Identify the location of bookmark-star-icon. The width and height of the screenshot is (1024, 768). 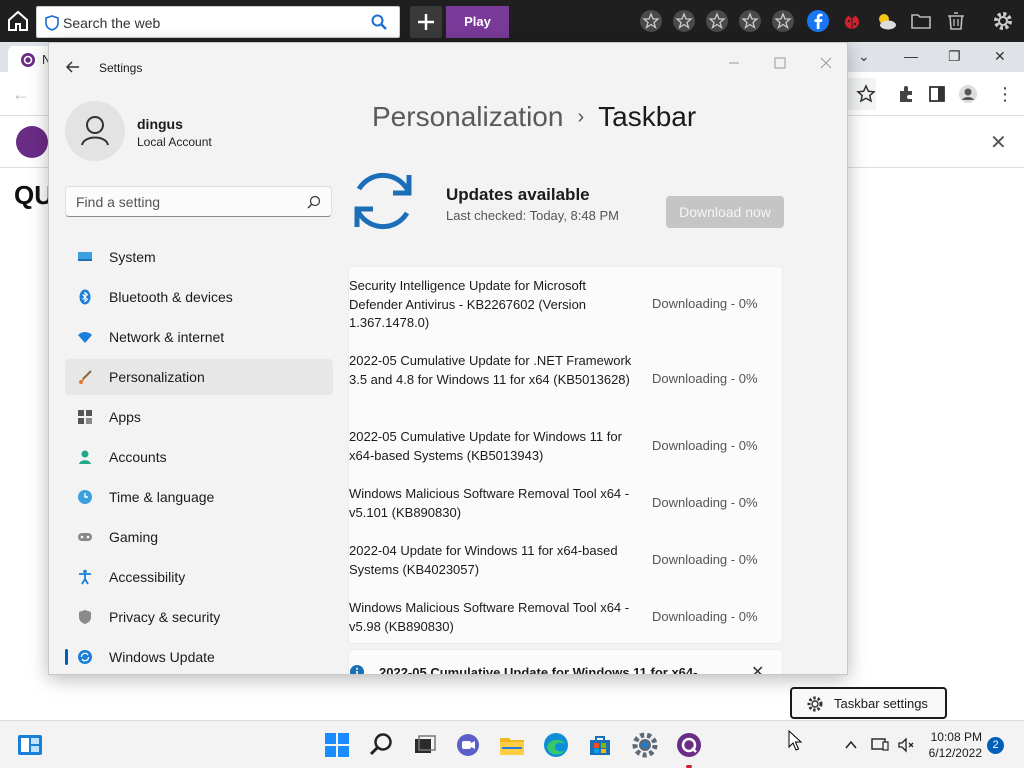
(866, 94).